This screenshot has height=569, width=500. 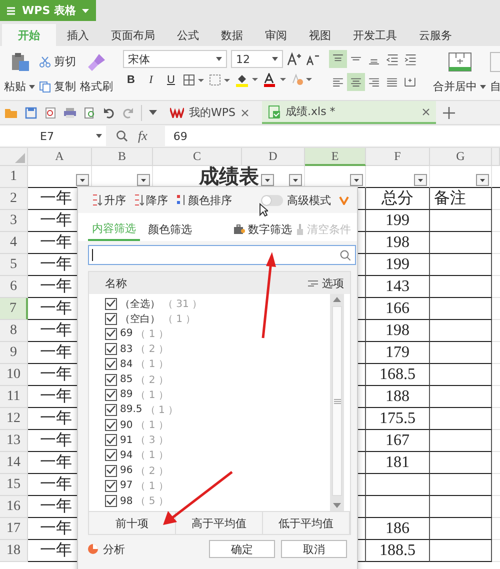 What do you see at coordinates (209, 112) in the screenshot?
I see `document-tab: 我的WPS` at bounding box center [209, 112].